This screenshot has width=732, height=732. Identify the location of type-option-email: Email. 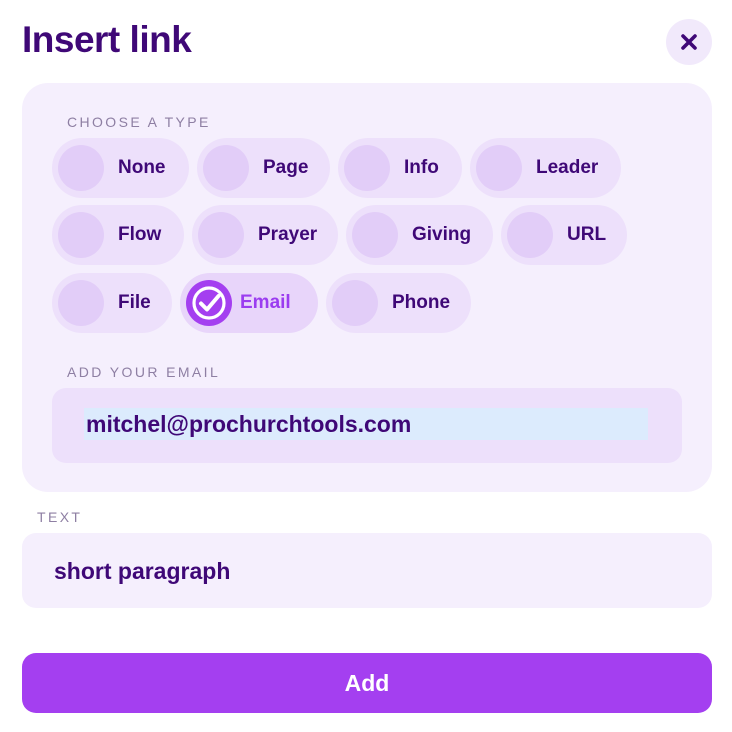
(249, 303).